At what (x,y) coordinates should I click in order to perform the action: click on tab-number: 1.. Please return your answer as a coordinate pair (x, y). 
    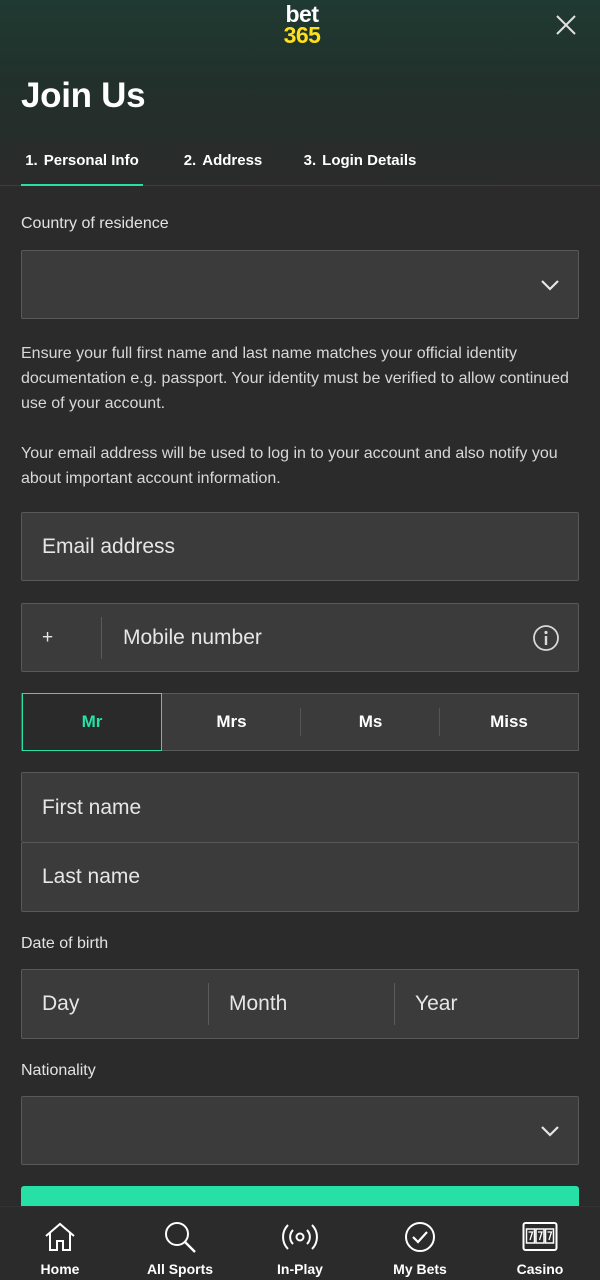
    Looking at the image, I should click on (31, 160).